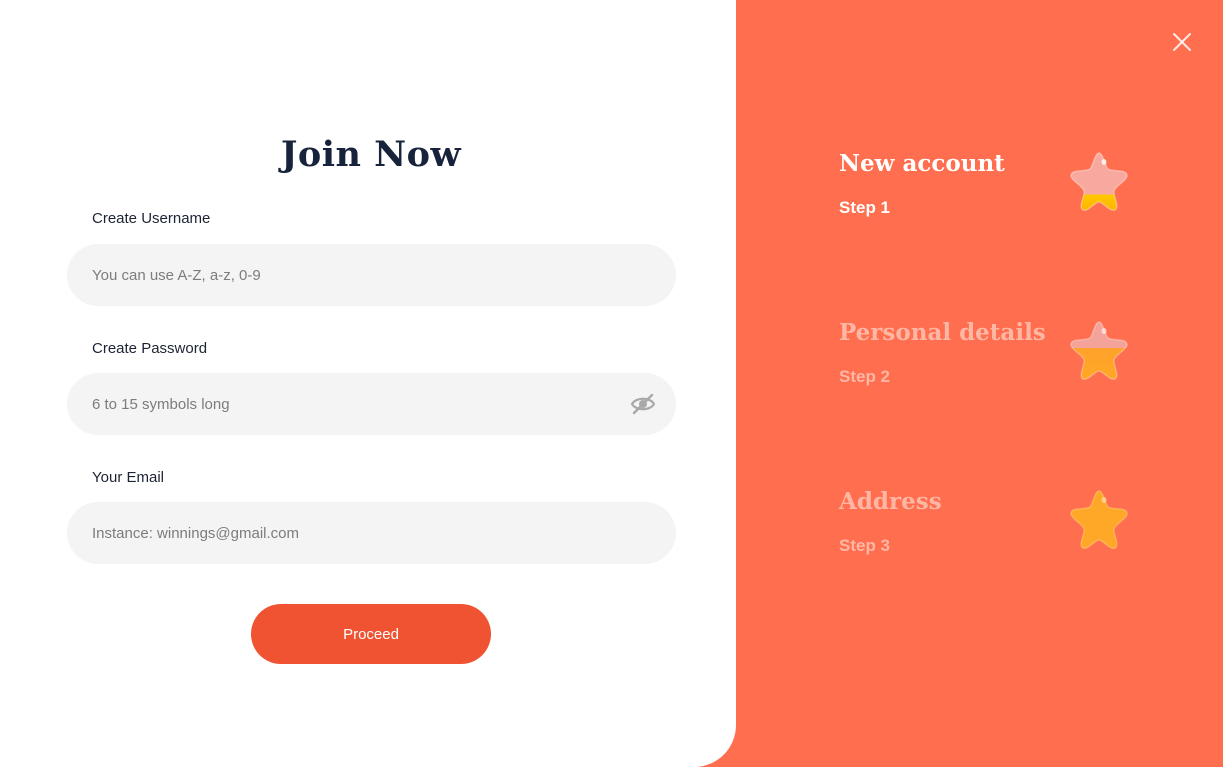  What do you see at coordinates (362, 275) in the screenshot?
I see `username-input` at bounding box center [362, 275].